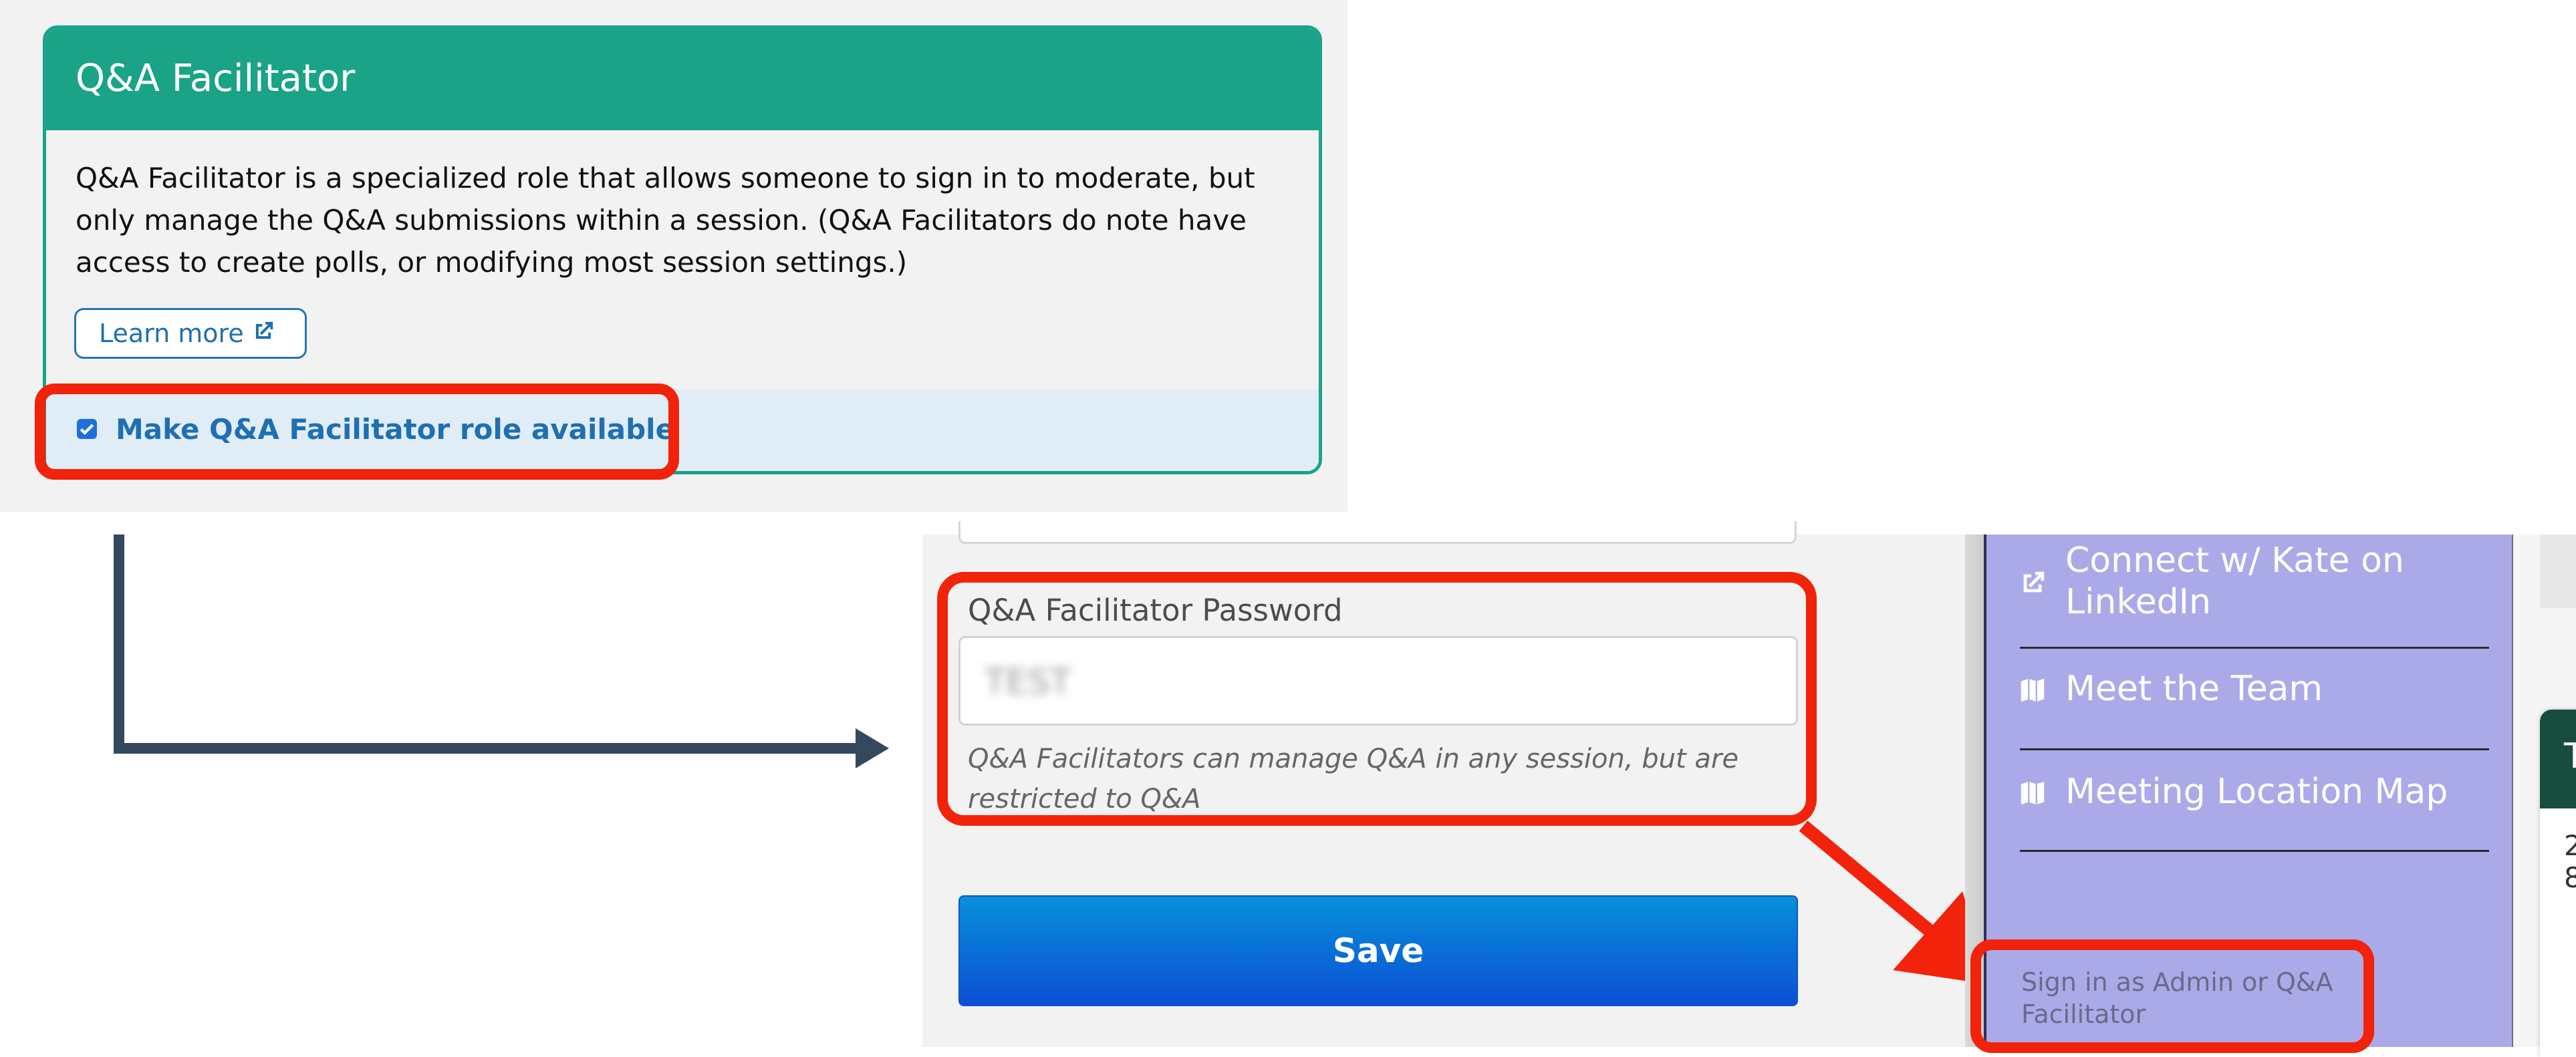 This screenshot has width=2576, height=1057. I want to click on sidebar-item-label: Meeting Location Map, so click(2256, 792).